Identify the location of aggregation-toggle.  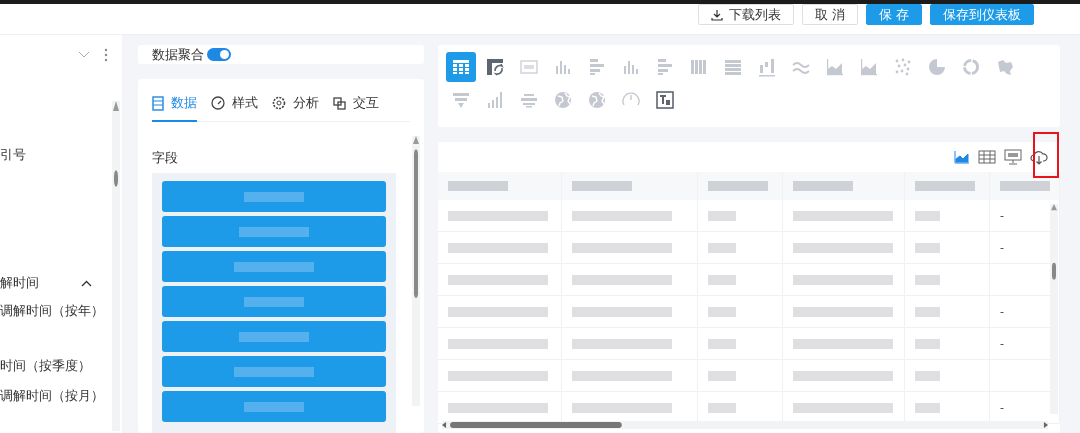
(219, 54).